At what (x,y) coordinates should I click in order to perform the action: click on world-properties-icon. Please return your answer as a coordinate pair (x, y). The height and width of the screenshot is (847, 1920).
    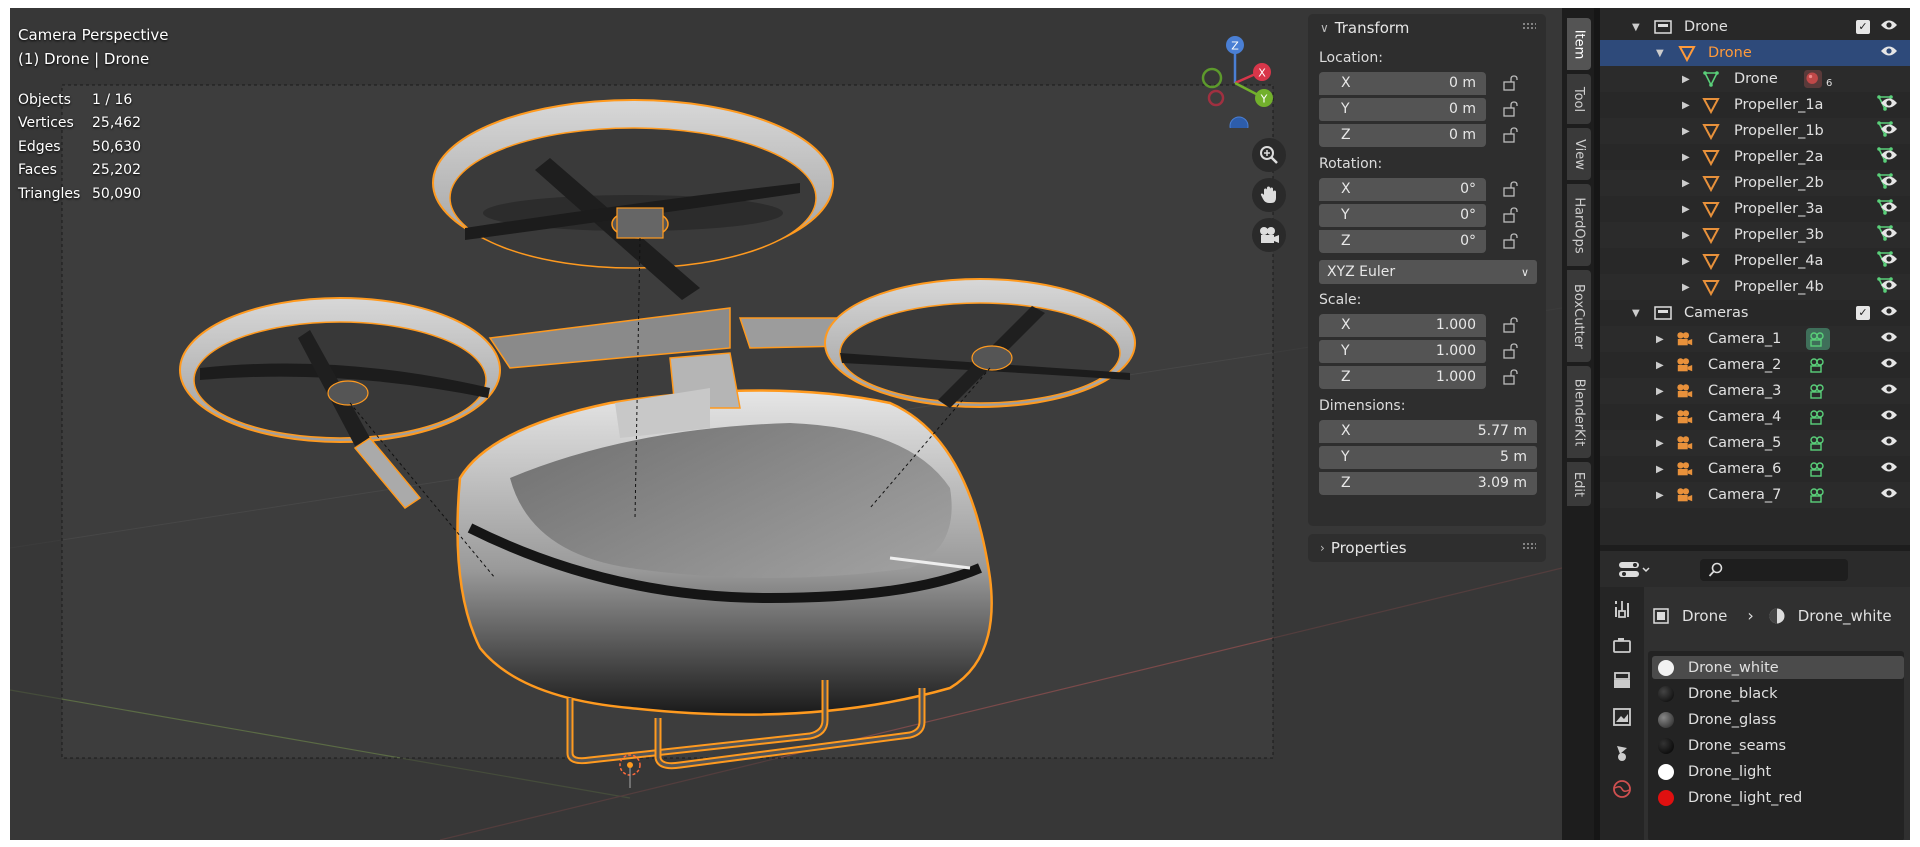
    Looking at the image, I should click on (1622, 789).